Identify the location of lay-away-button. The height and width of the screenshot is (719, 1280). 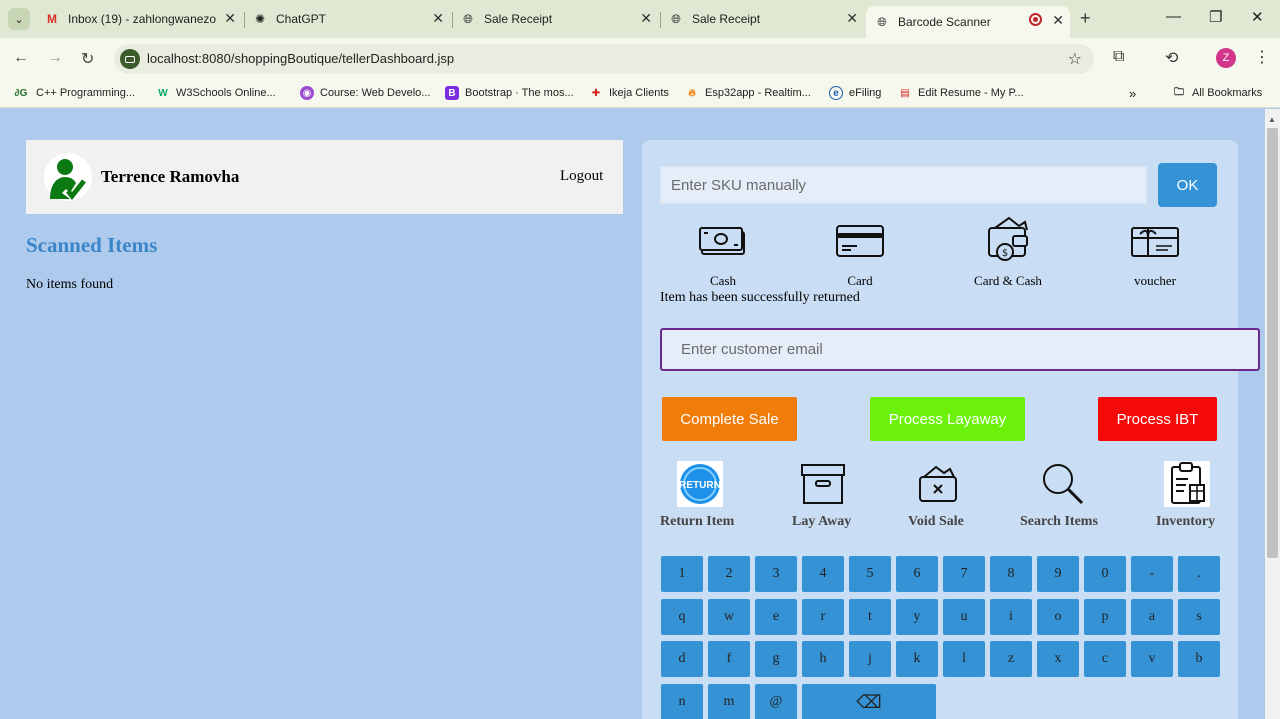
(823, 486).